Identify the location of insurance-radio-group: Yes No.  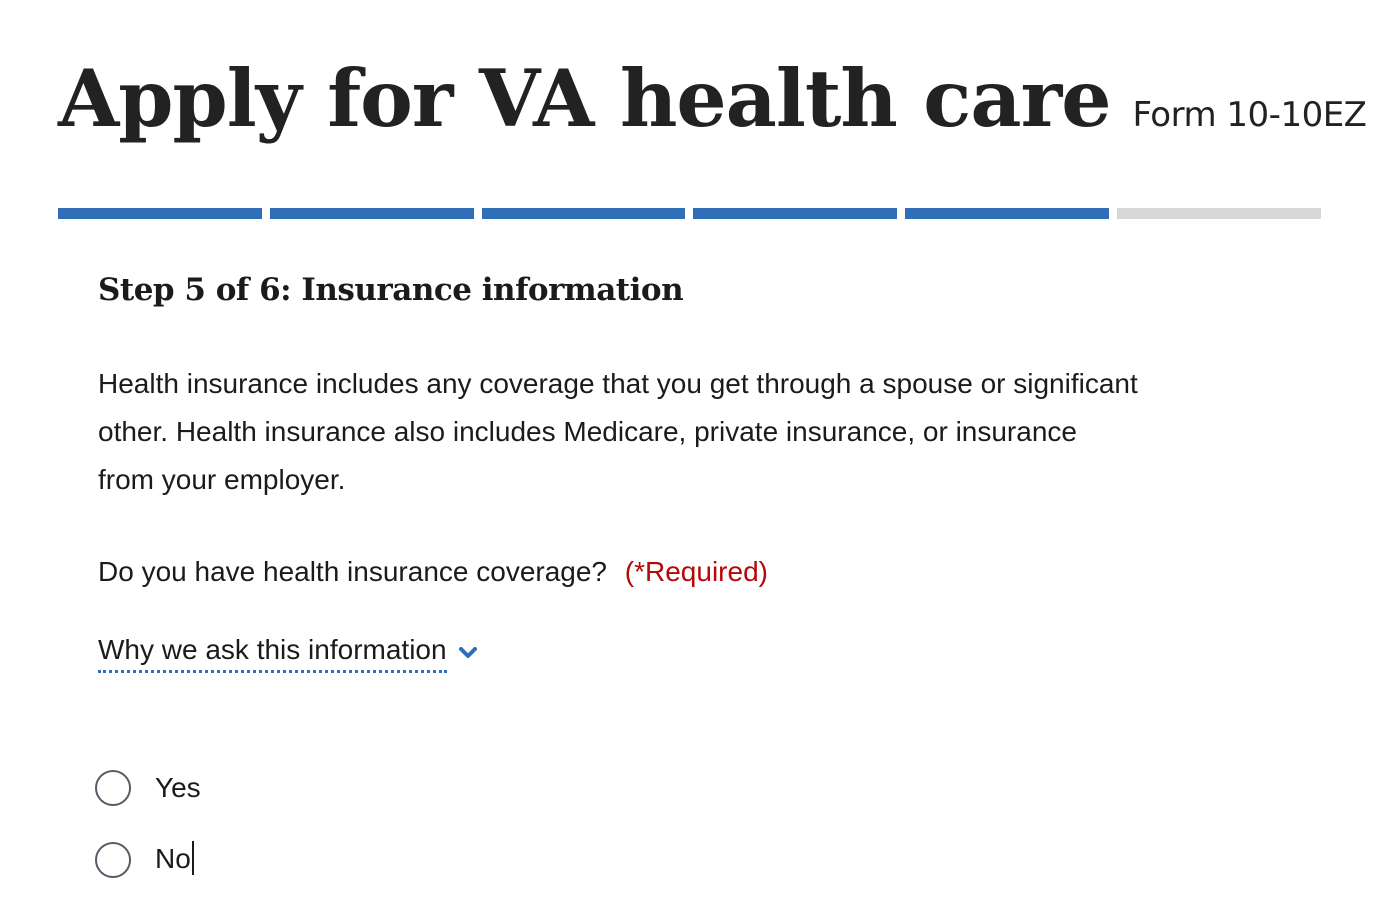
(148, 840).